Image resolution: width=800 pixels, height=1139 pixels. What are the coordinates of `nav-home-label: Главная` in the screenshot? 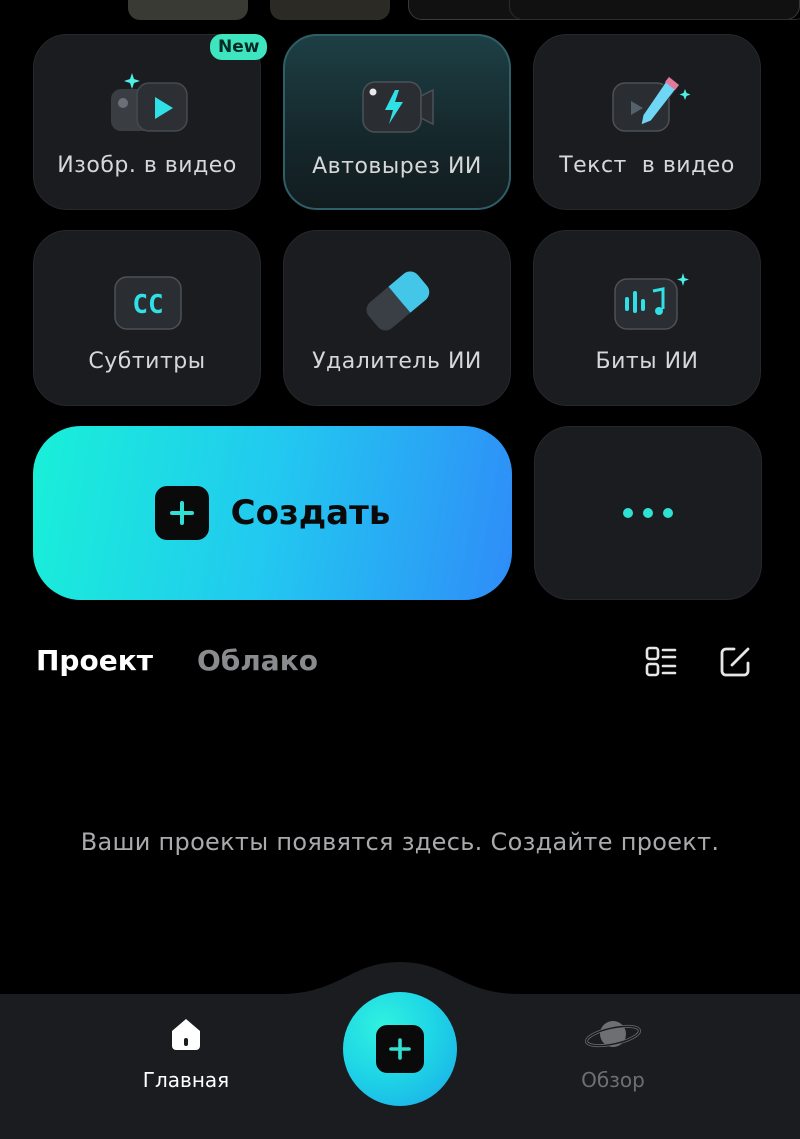 It's located at (186, 1080).